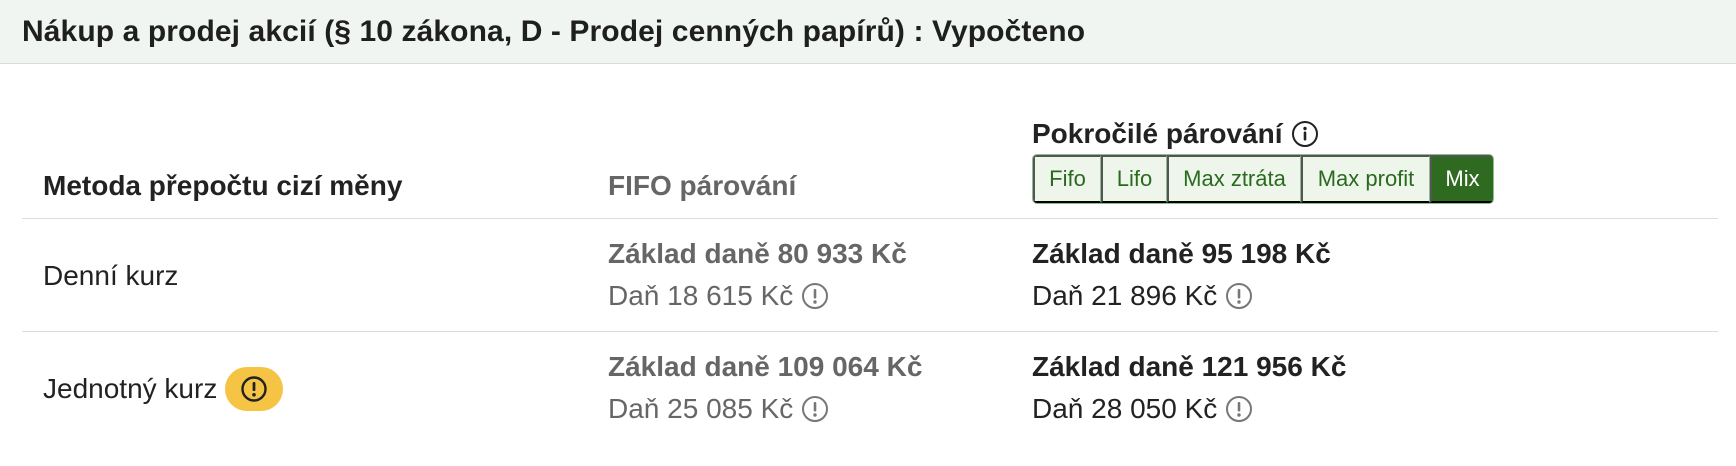 Image resolution: width=1736 pixels, height=466 pixels. What do you see at coordinates (1305, 134) in the screenshot?
I see `info-icon` at bounding box center [1305, 134].